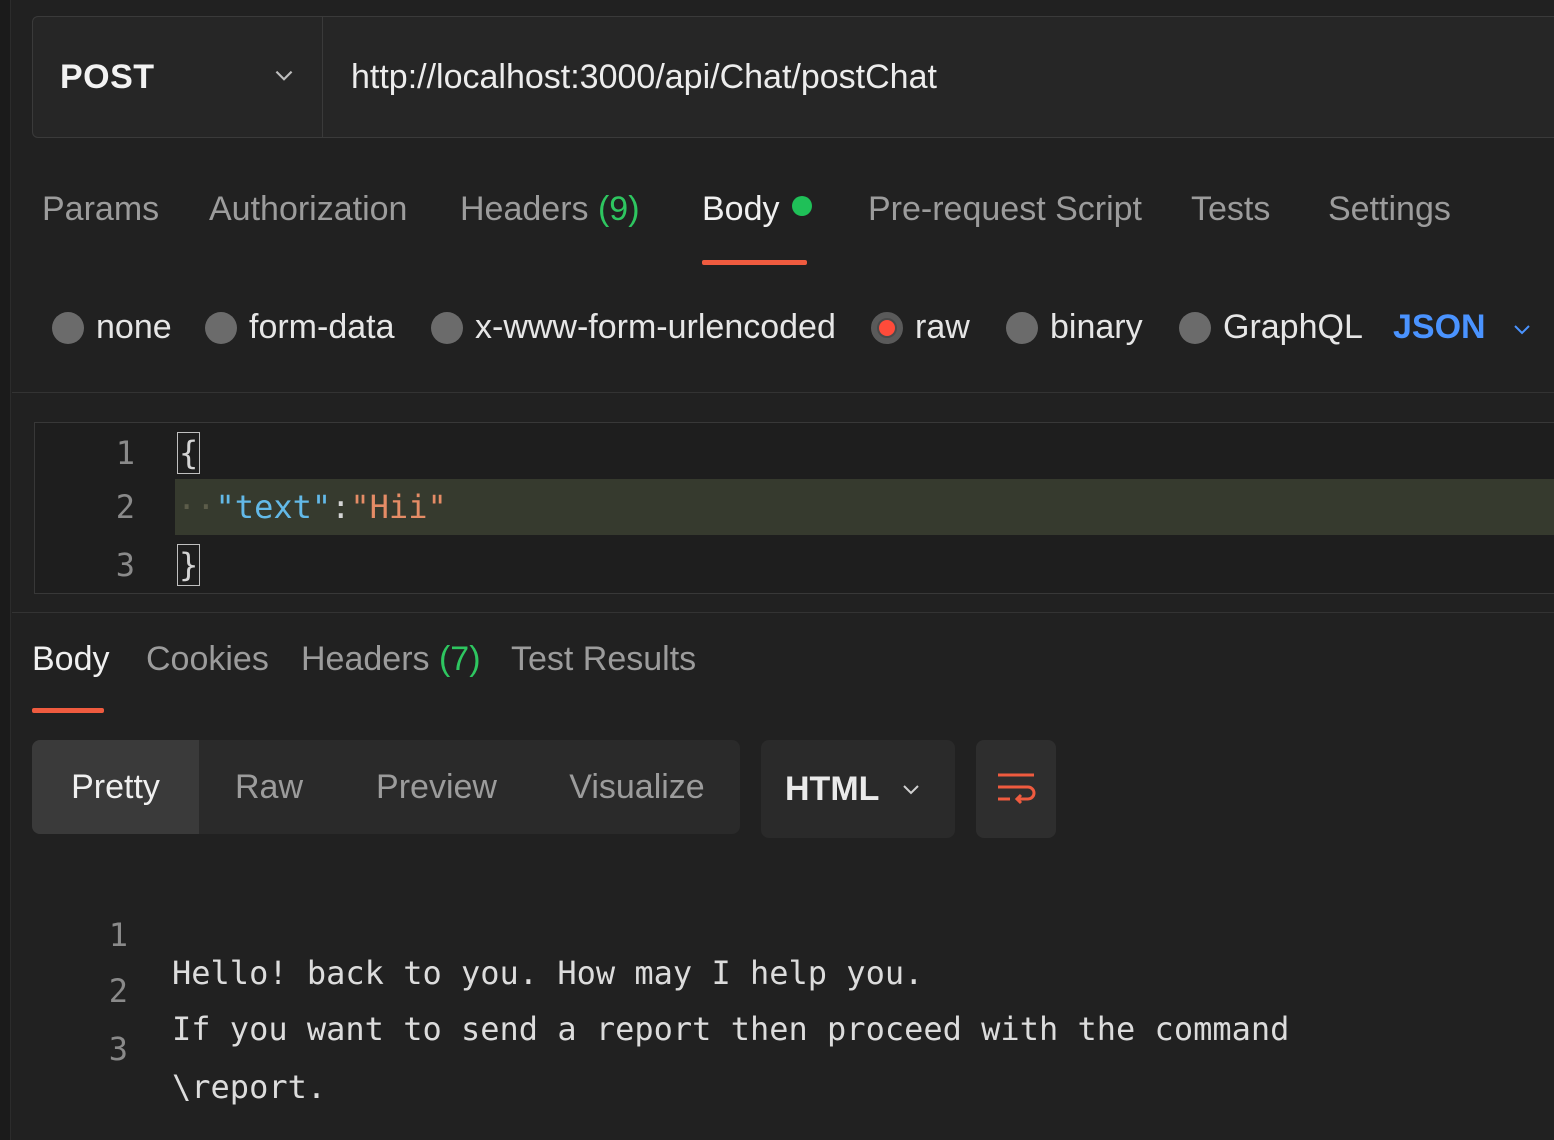 This screenshot has height=1140, width=1554. Describe the element at coordinates (637, 787) in the screenshot. I see `view-visualize-button: Visualize` at that location.